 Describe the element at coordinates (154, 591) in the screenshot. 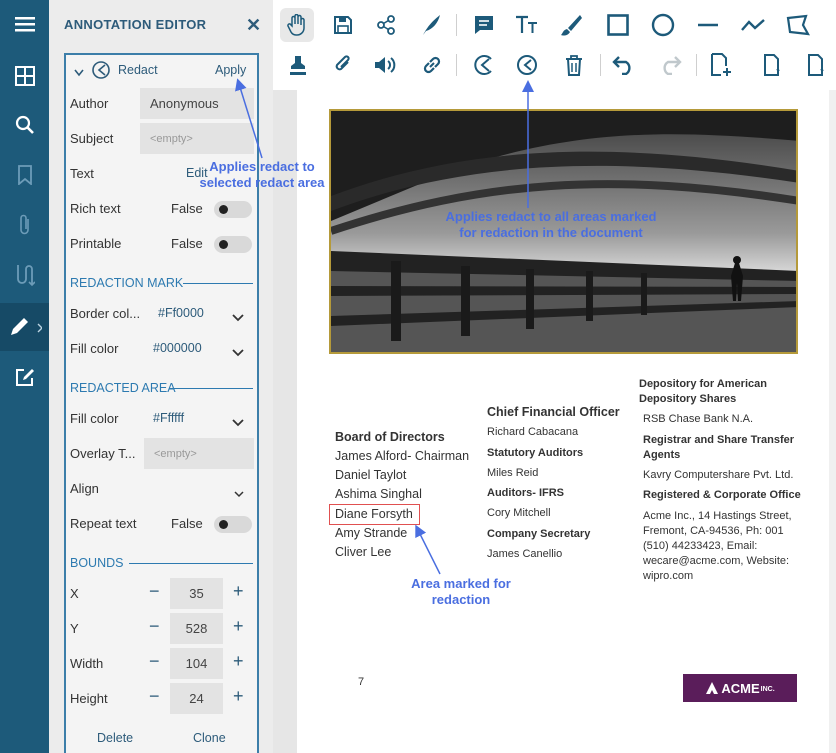

I see `x-decrement-button: −` at that location.